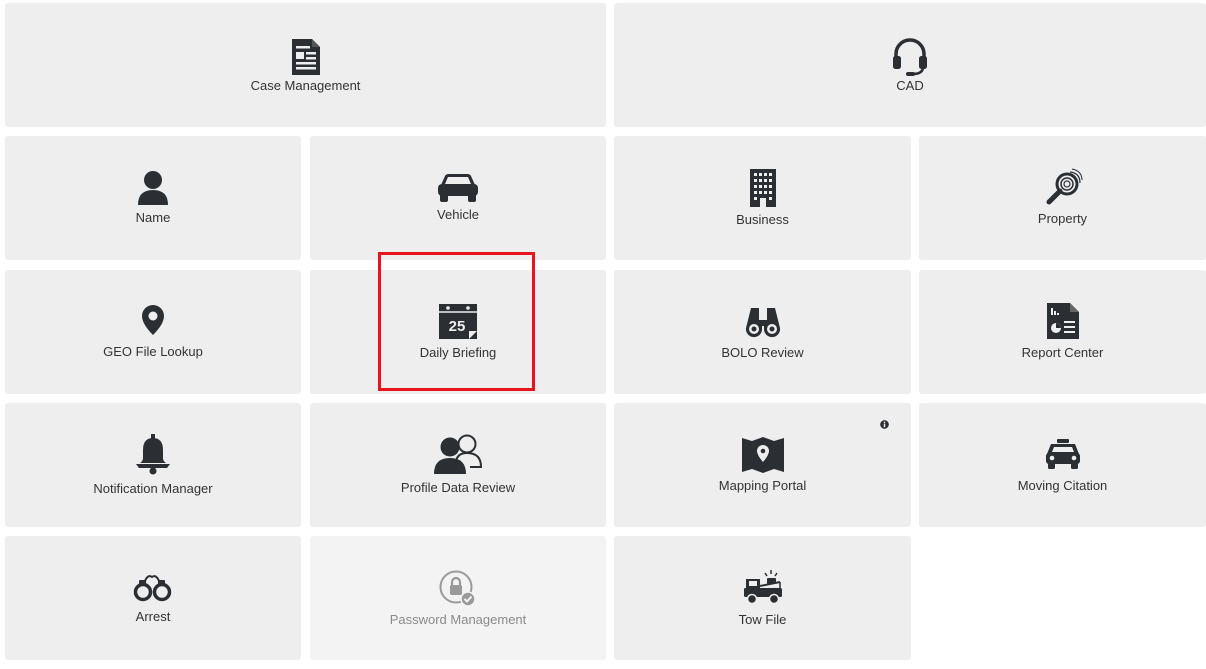  What do you see at coordinates (458, 188) in the screenshot?
I see `car-icon` at bounding box center [458, 188].